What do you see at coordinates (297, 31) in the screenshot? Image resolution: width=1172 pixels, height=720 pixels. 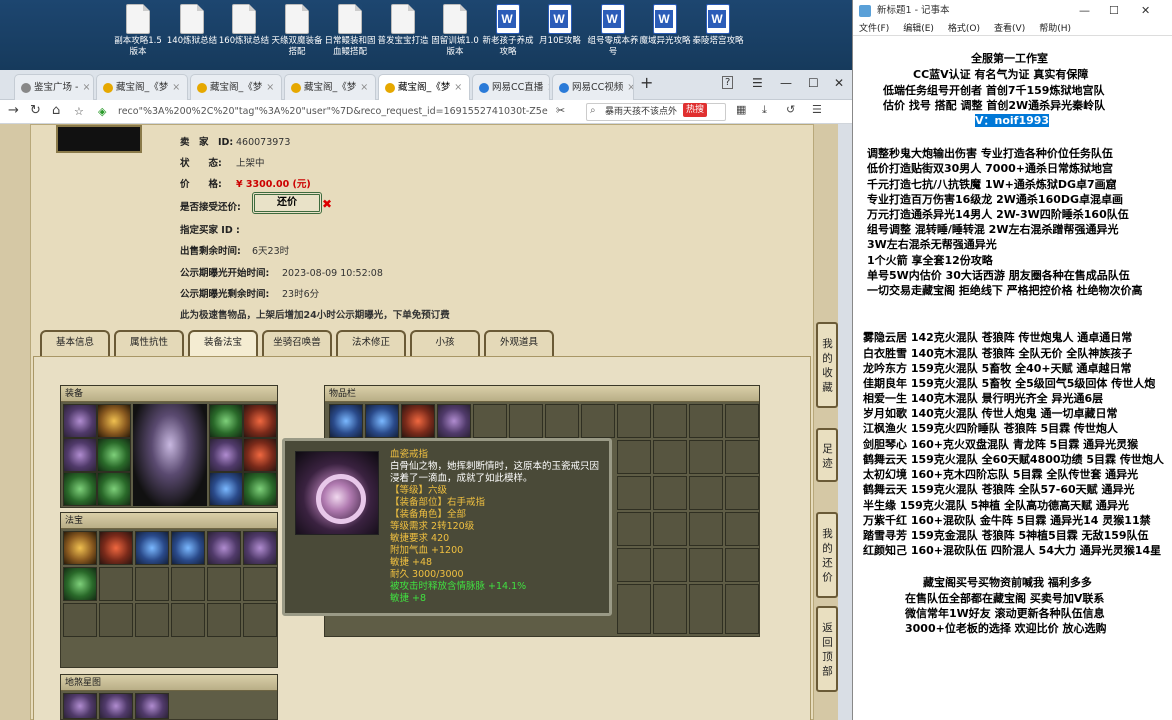 I see `desktop-file-icon: 天缘双魔装备搭配` at bounding box center [297, 31].